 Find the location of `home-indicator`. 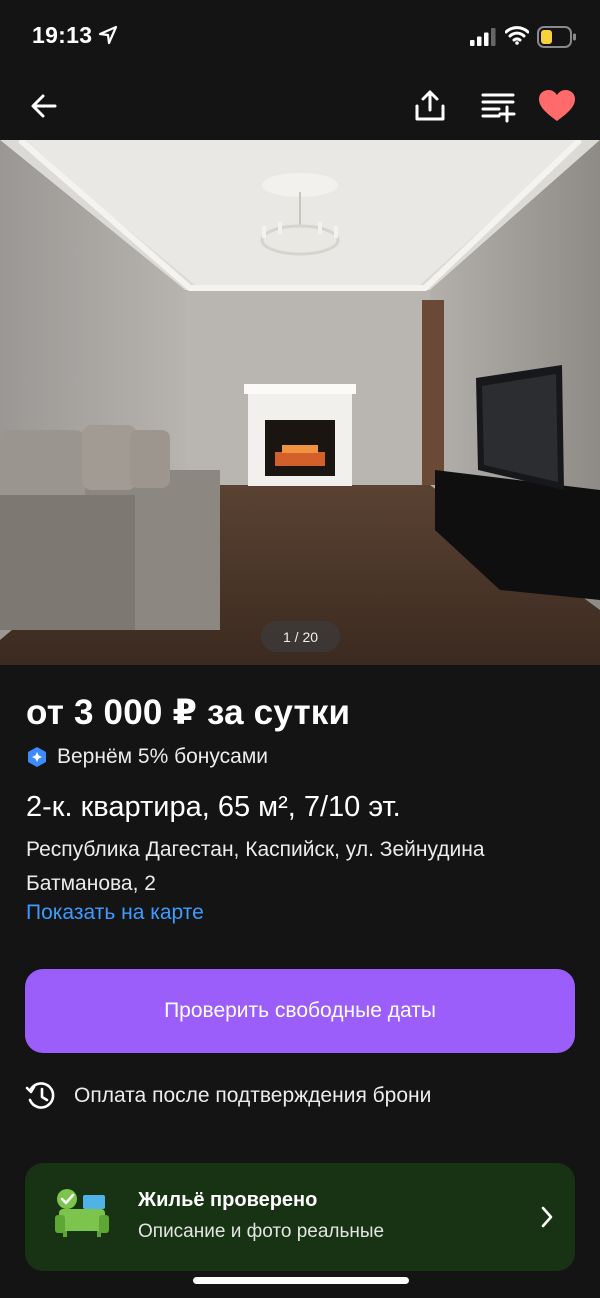

home-indicator is located at coordinates (301, 1280).